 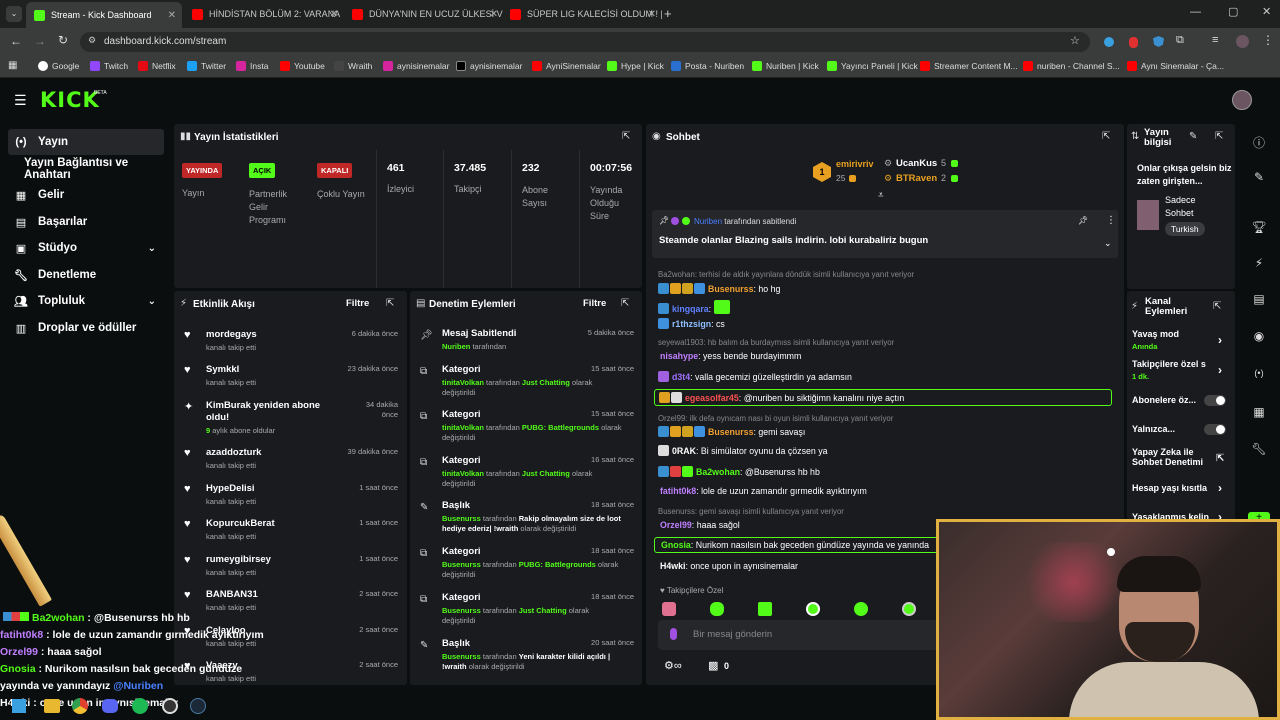 What do you see at coordinates (872, 66) in the screenshot?
I see `bookmark-yayinci-paneli: Yayıncı Paneli | Kick` at bounding box center [872, 66].